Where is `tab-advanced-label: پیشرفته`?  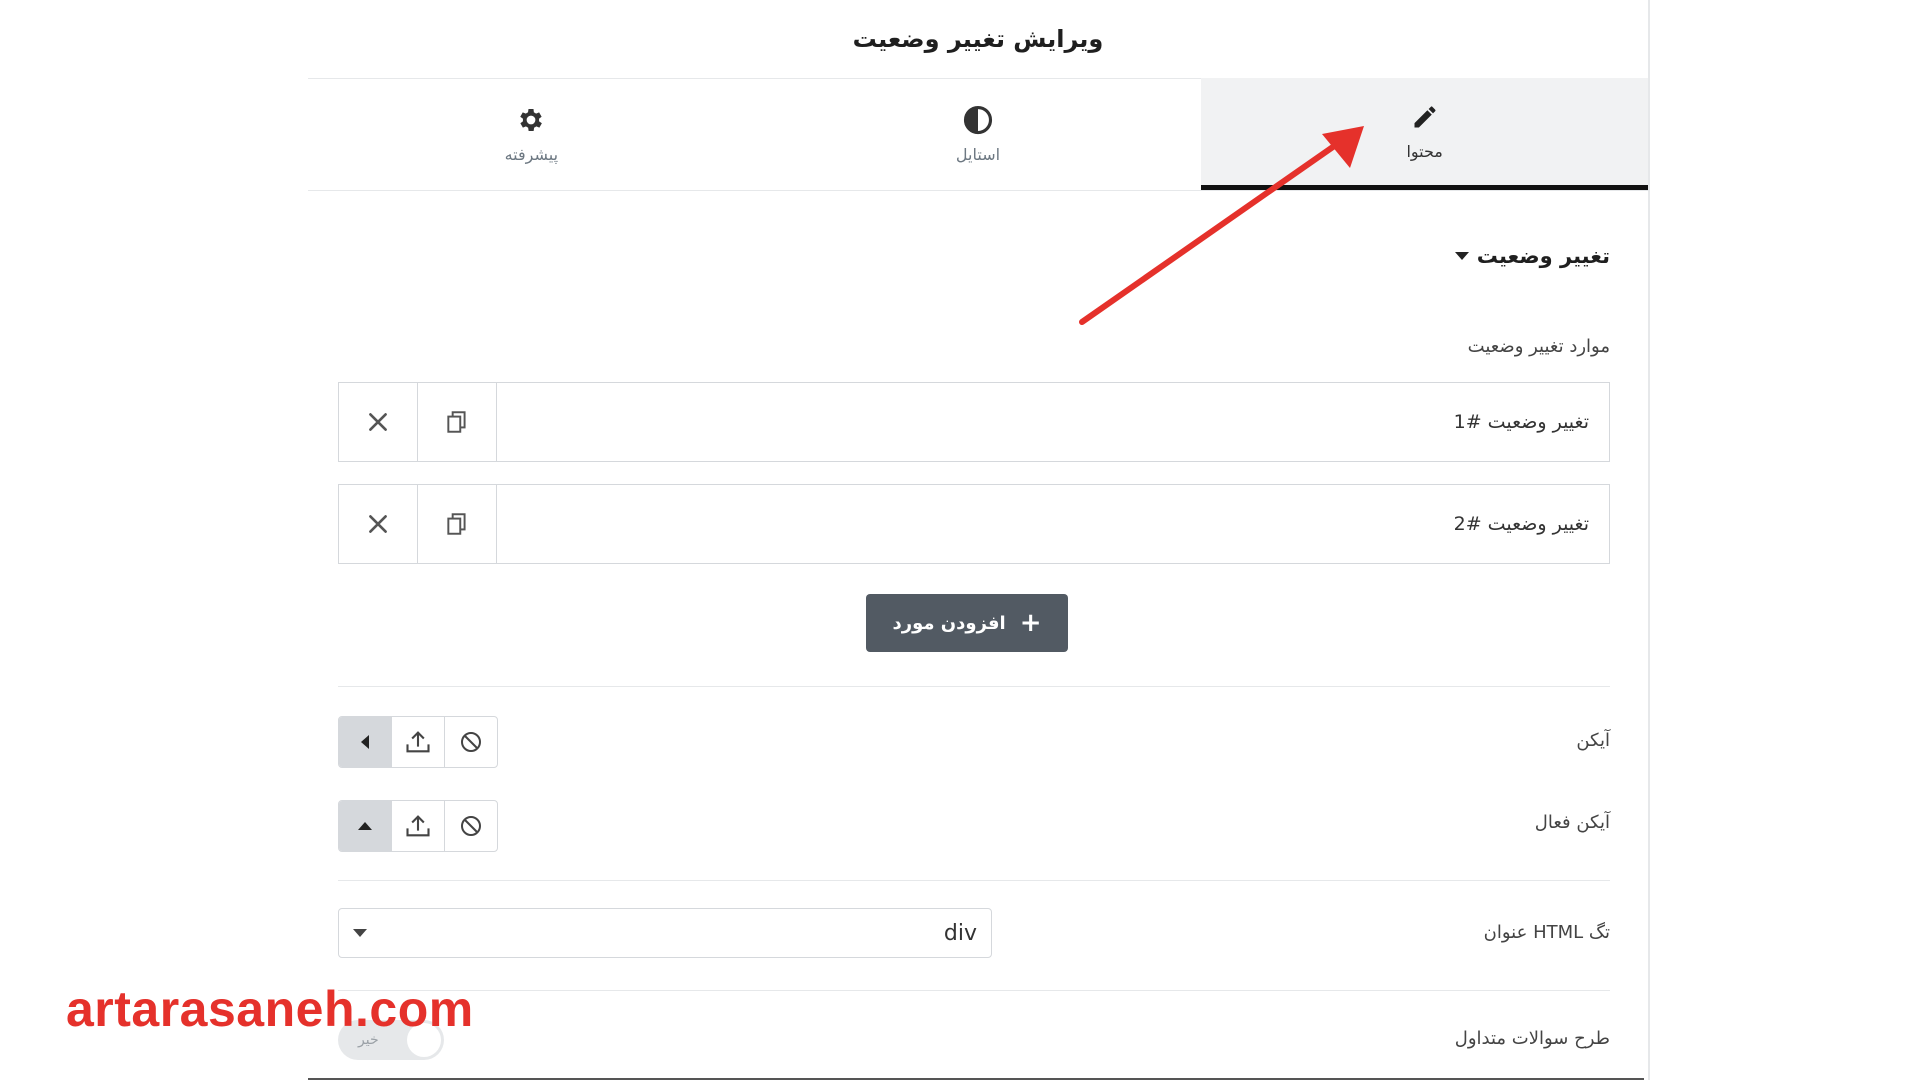
tab-advanced-label: پیشرفته is located at coordinates (531, 154).